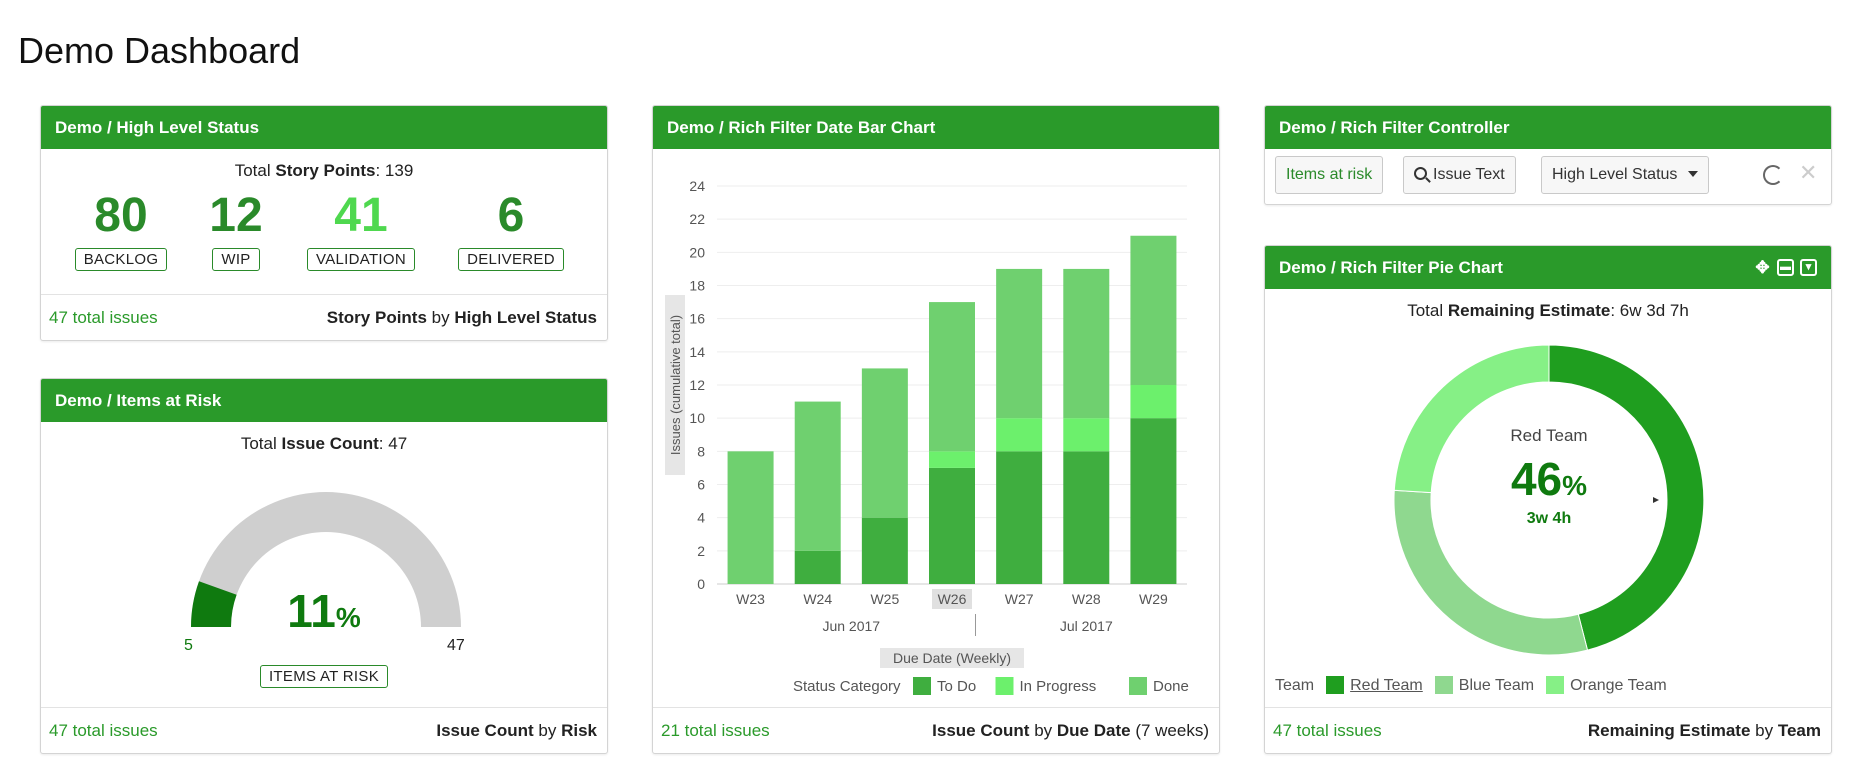 The height and width of the screenshot is (778, 1870). I want to click on kpi-label: VALIDATION, so click(361, 259).